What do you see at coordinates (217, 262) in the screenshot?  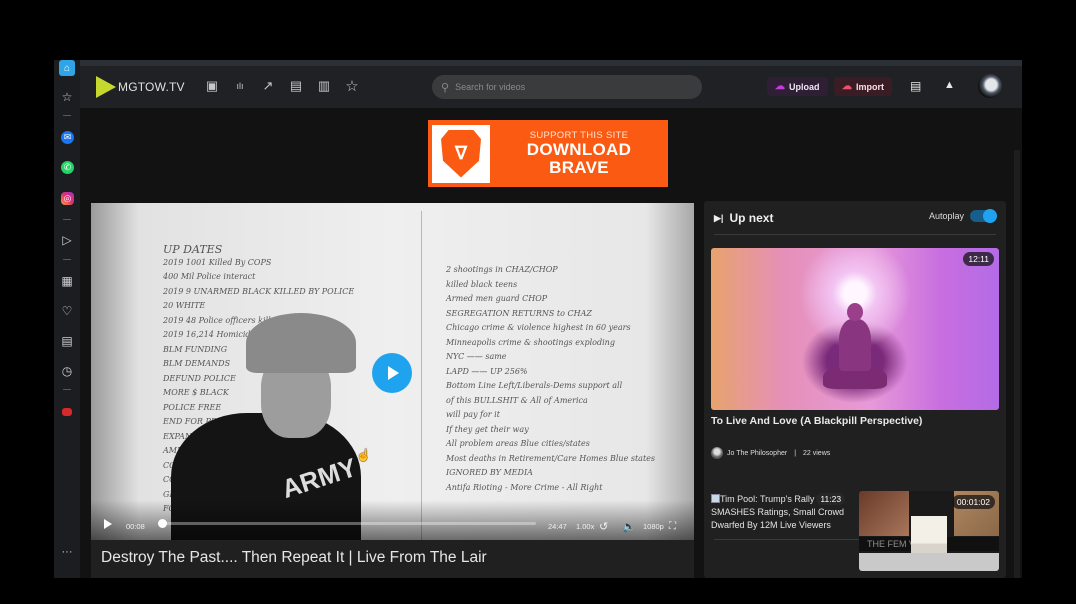 I see `whiteboard-note: 2019 1001 Killed By COPS` at bounding box center [217, 262].